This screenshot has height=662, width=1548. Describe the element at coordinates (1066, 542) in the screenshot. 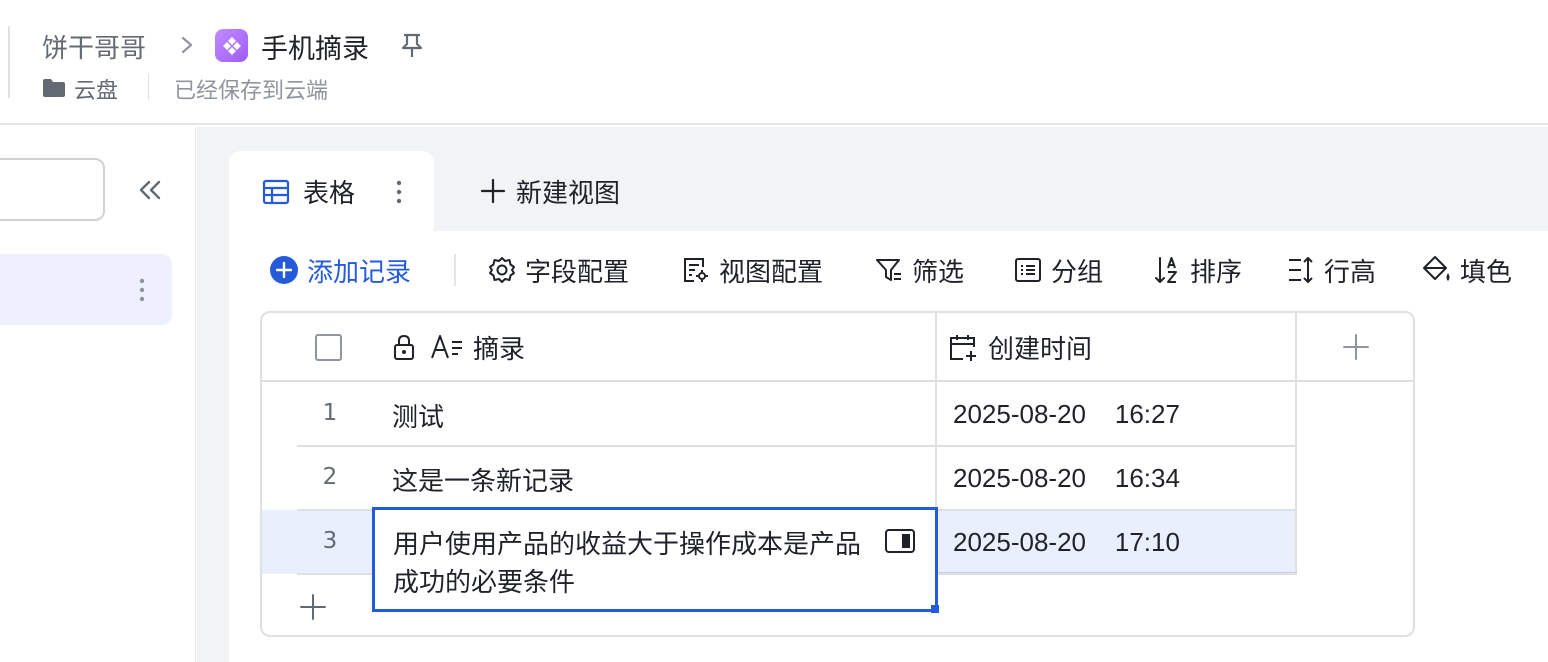

I see `cell-created: 2025-08-20 17:10` at that location.